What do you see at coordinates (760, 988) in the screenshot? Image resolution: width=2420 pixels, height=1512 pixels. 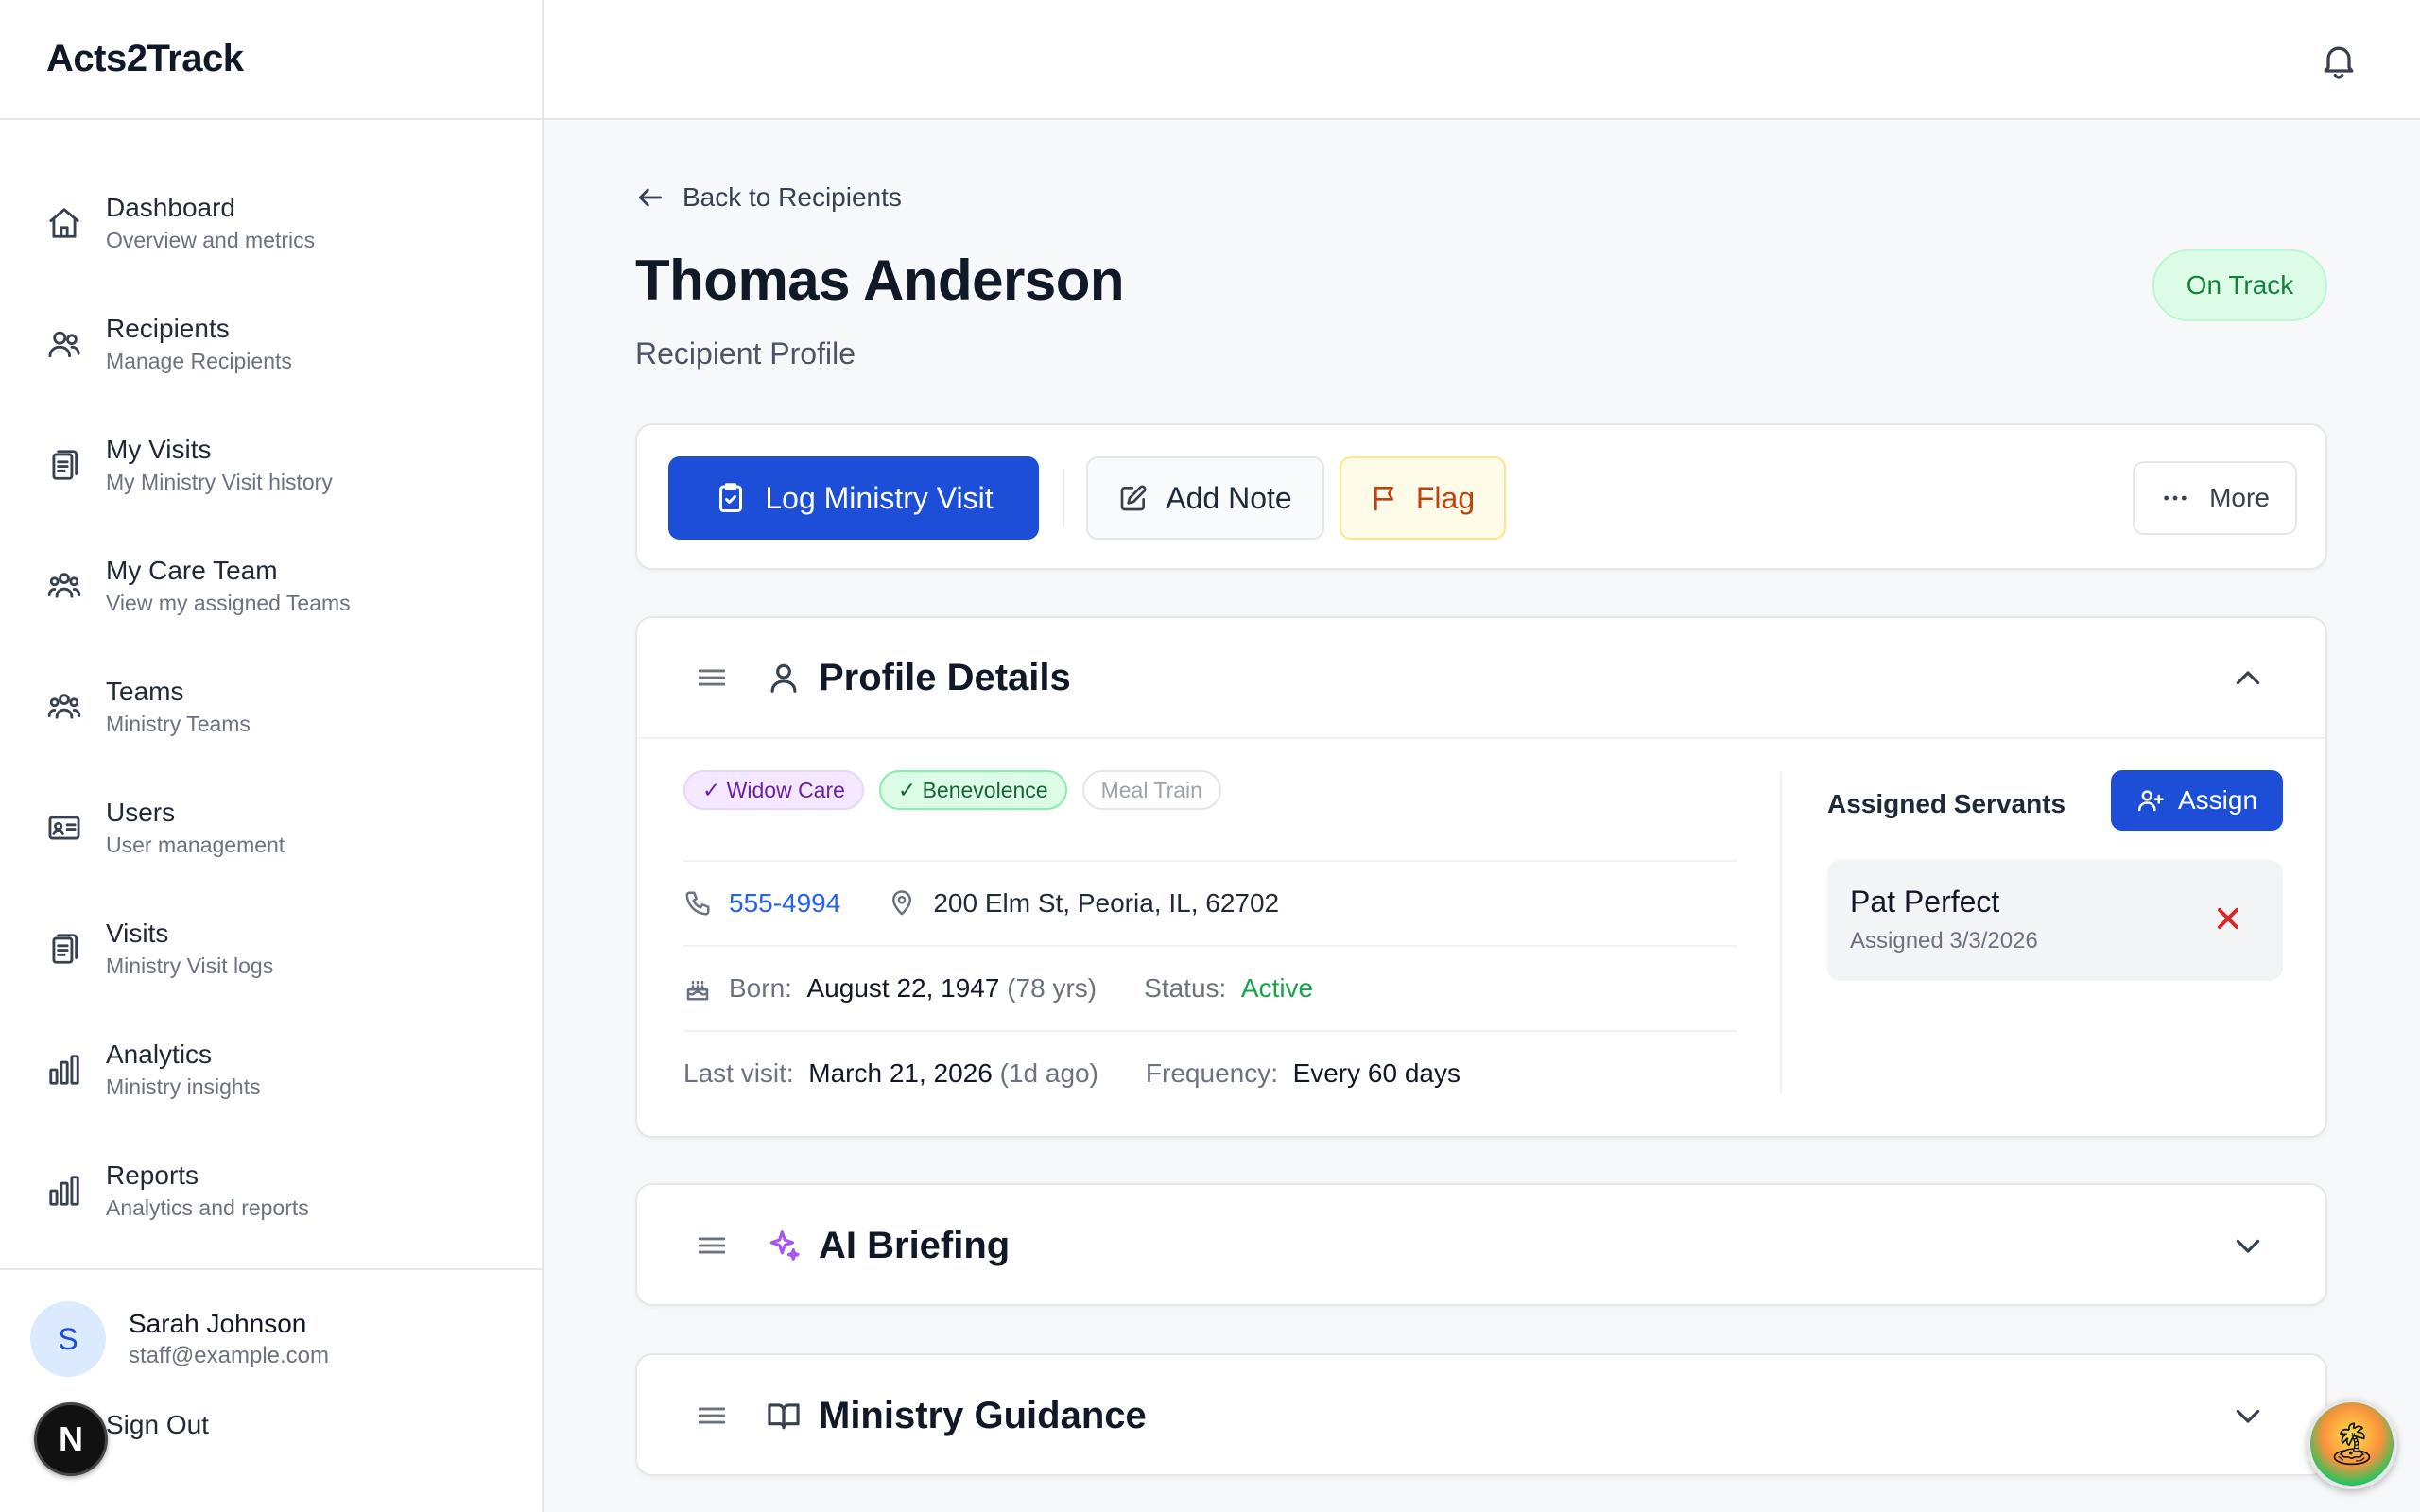 I see `born-label: Born:` at bounding box center [760, 988].